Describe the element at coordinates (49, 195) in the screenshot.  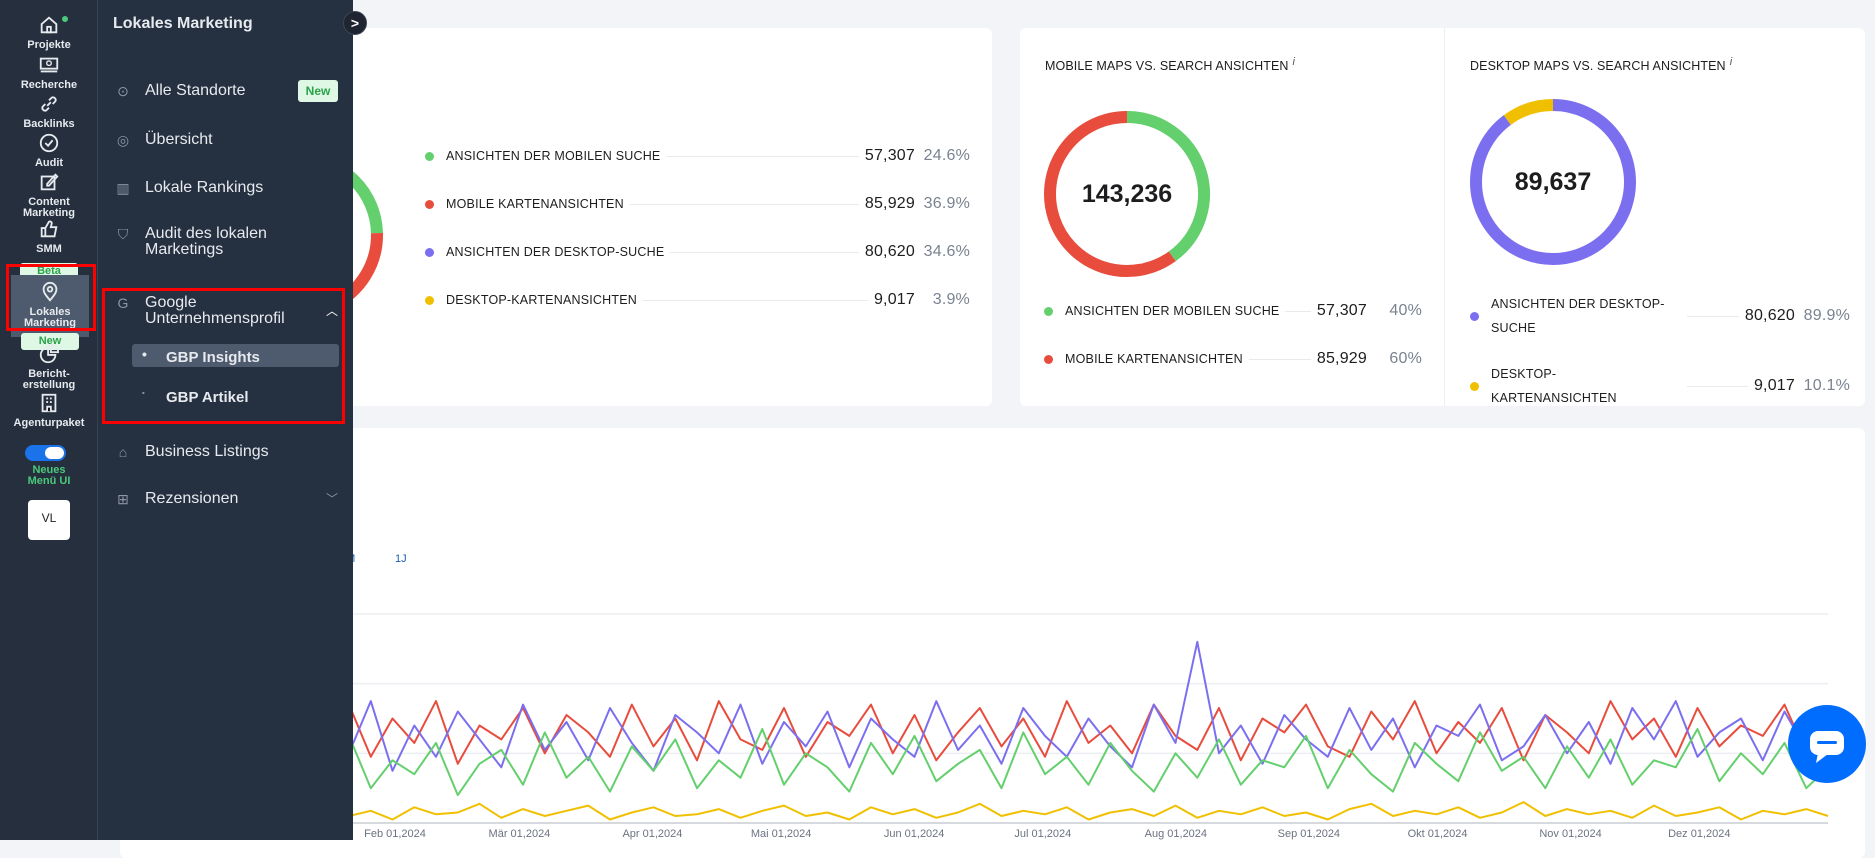
I see `rail-item-edit: Content Marketing` at that location.